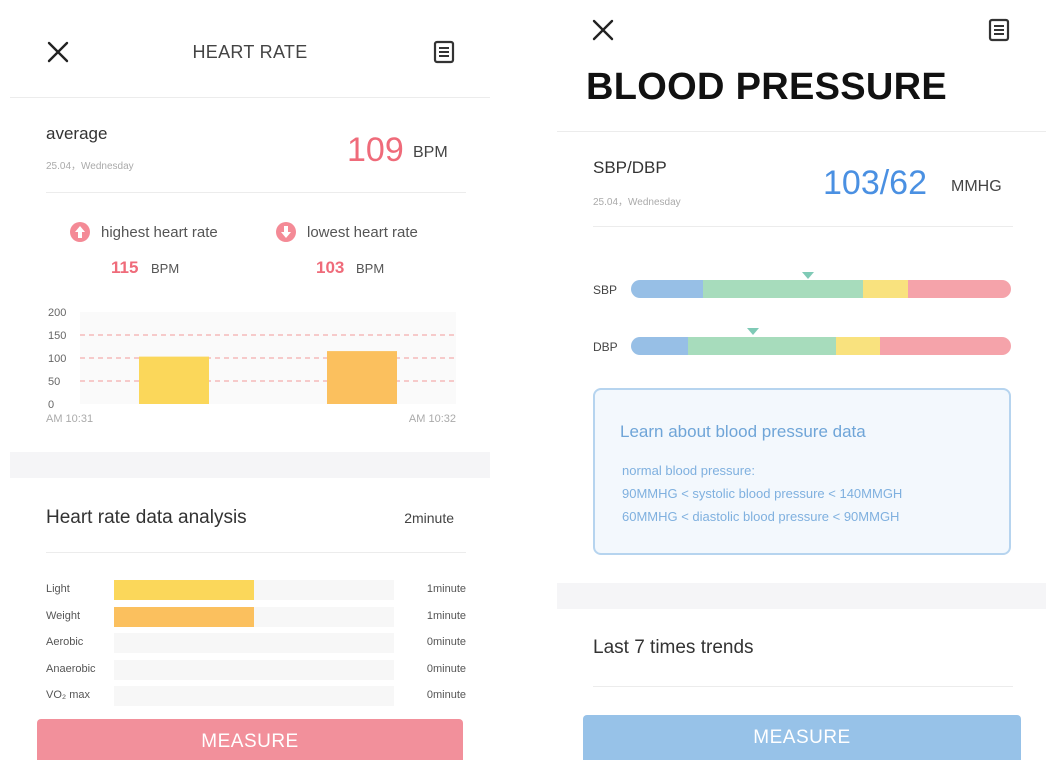 The image size is (1046, 760). I want to click on blood-pressure-value: 103/62, so click(875, 183).